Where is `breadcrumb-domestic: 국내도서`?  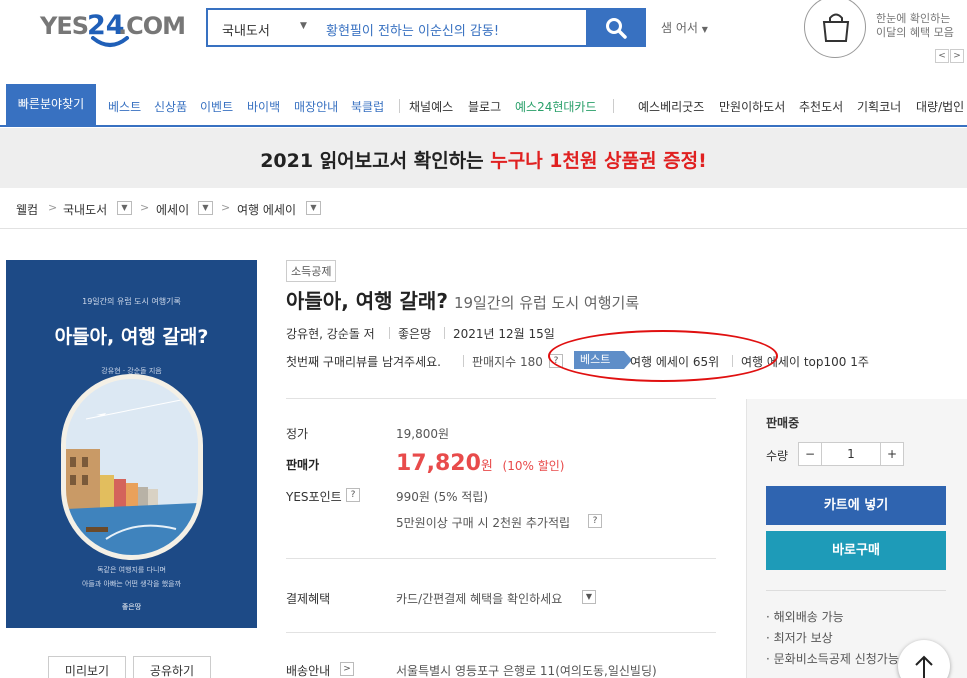
breadcrumb-domestic: 국내도서 is located at coordinates (85, 209).